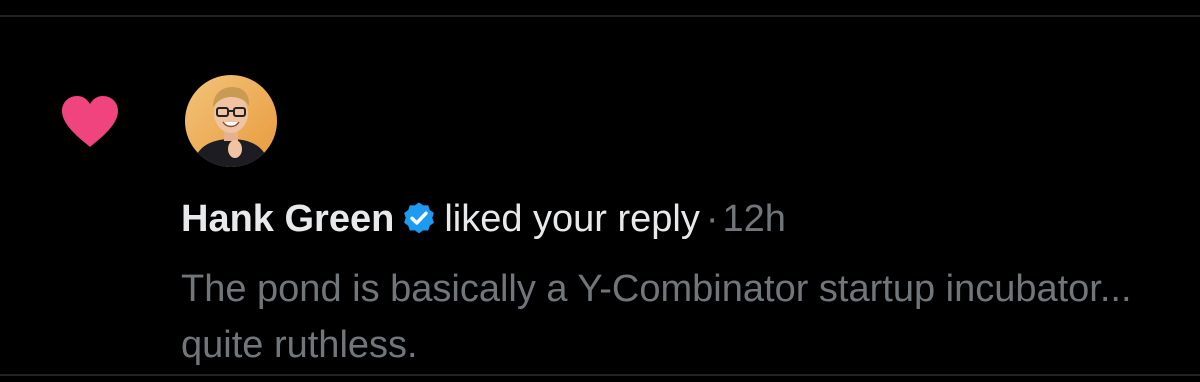  I want to click on notification-headline: Hank Green liked your reply · 12h, so click(483, 219).